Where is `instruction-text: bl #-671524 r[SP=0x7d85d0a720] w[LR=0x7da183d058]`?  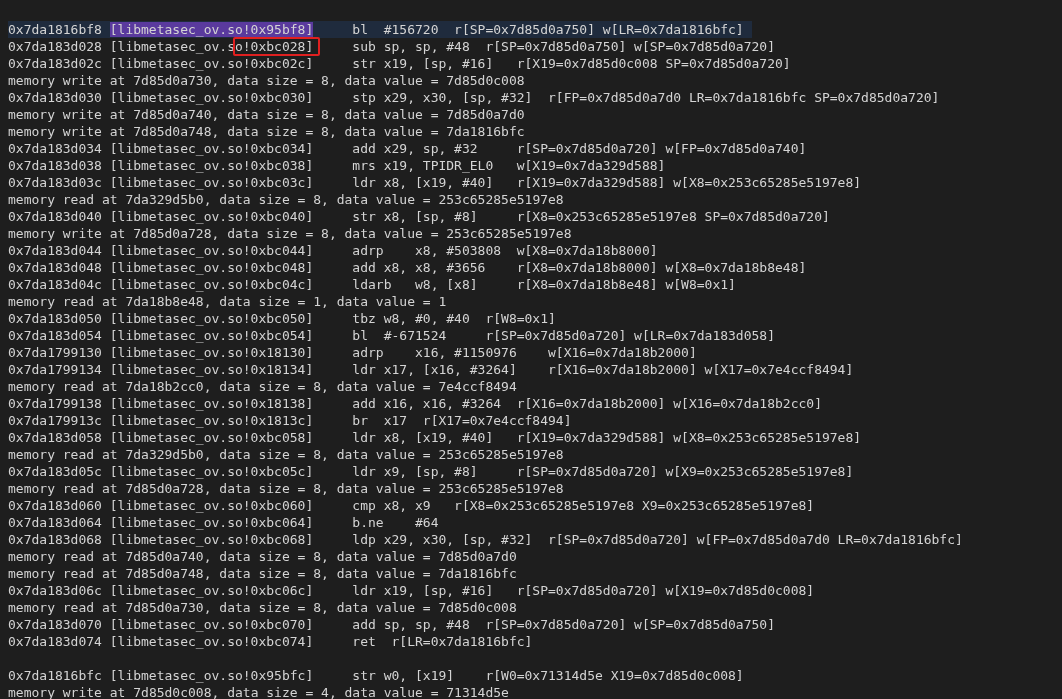 instruction-text: bl #-671524 r[SP=0x7d85d0a720] w[LR=0x7da183d058] is located at coordinates (563, 335).